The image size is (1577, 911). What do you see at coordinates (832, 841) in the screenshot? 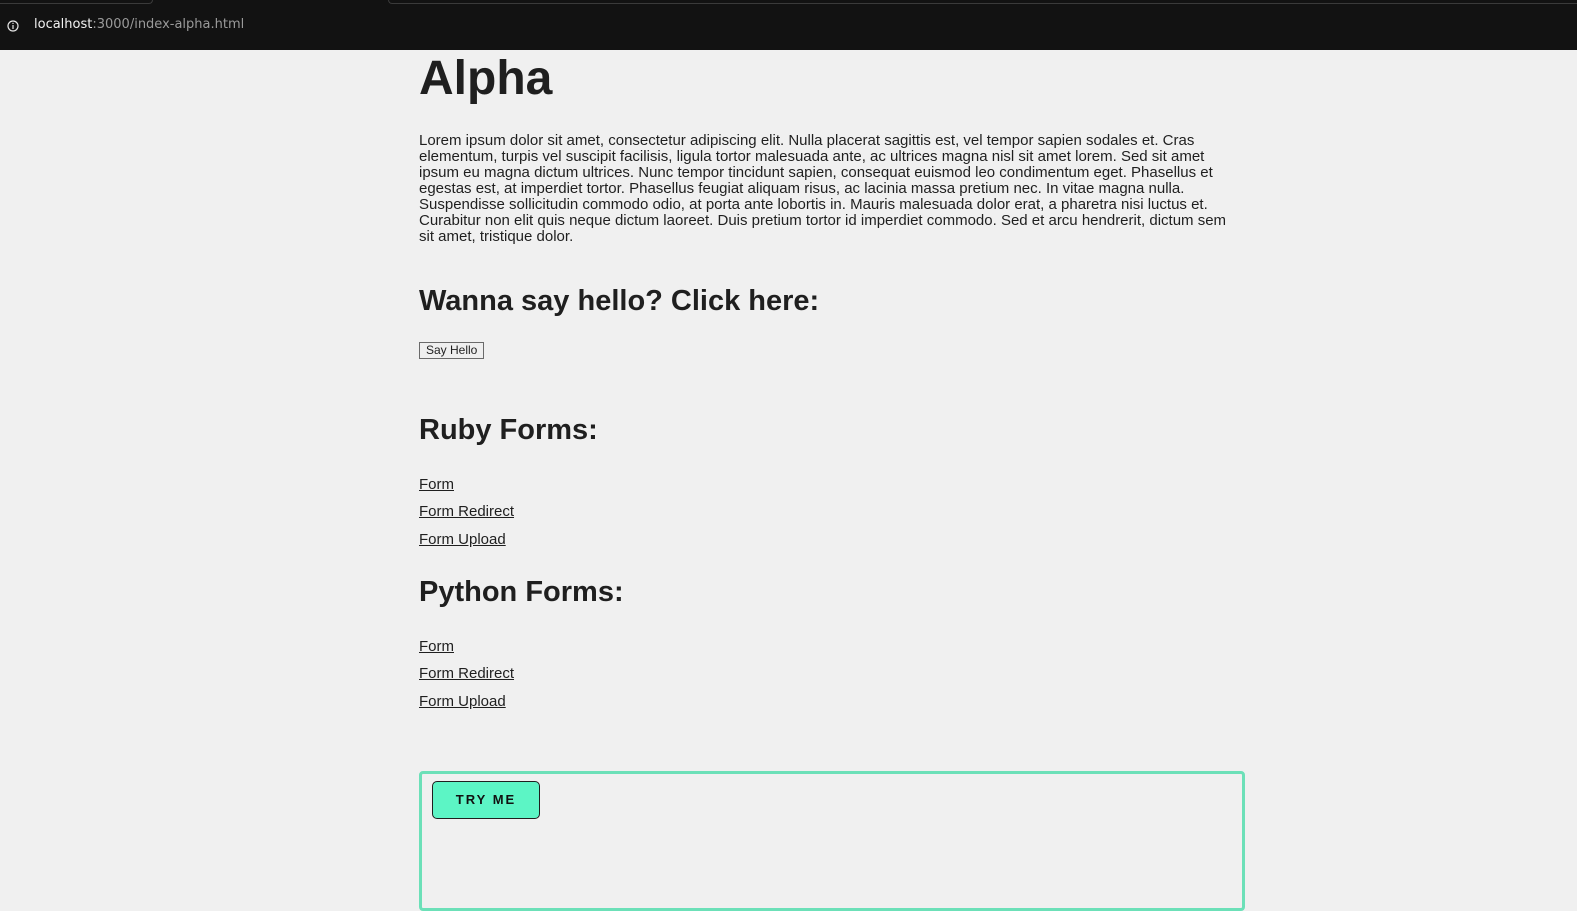
I see `try-me-panel: TRY ME` at bounding box center [832, 841].